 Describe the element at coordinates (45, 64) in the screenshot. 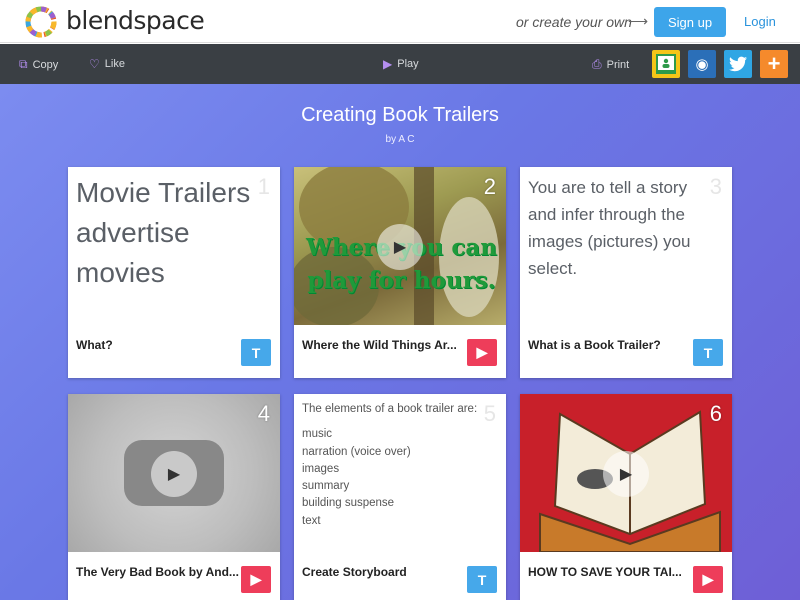

I see `copy-label: Copy` at that location.